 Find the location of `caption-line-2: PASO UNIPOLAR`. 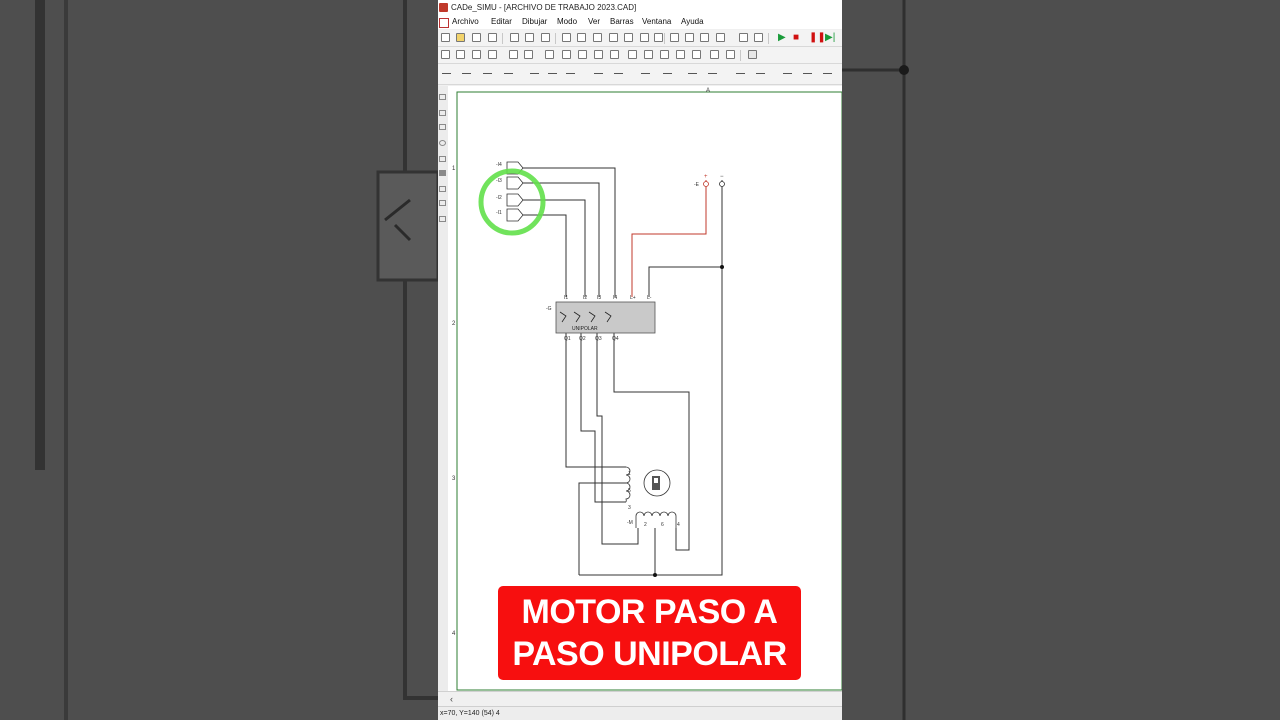

caption-line-2: PASO UNIPOLAR is located at coordinates (649, 654).